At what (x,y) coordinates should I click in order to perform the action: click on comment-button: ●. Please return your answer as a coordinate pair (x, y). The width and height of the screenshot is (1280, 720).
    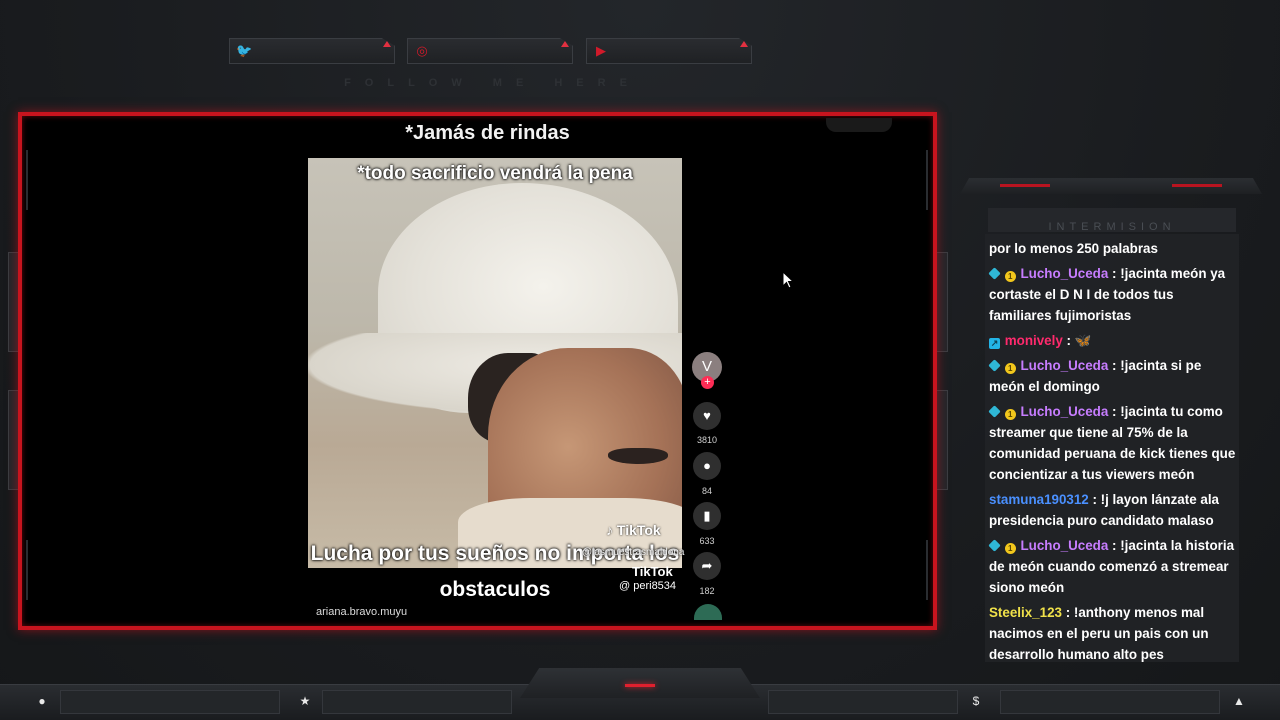
    Looking at the image, I should click on (707, 466).